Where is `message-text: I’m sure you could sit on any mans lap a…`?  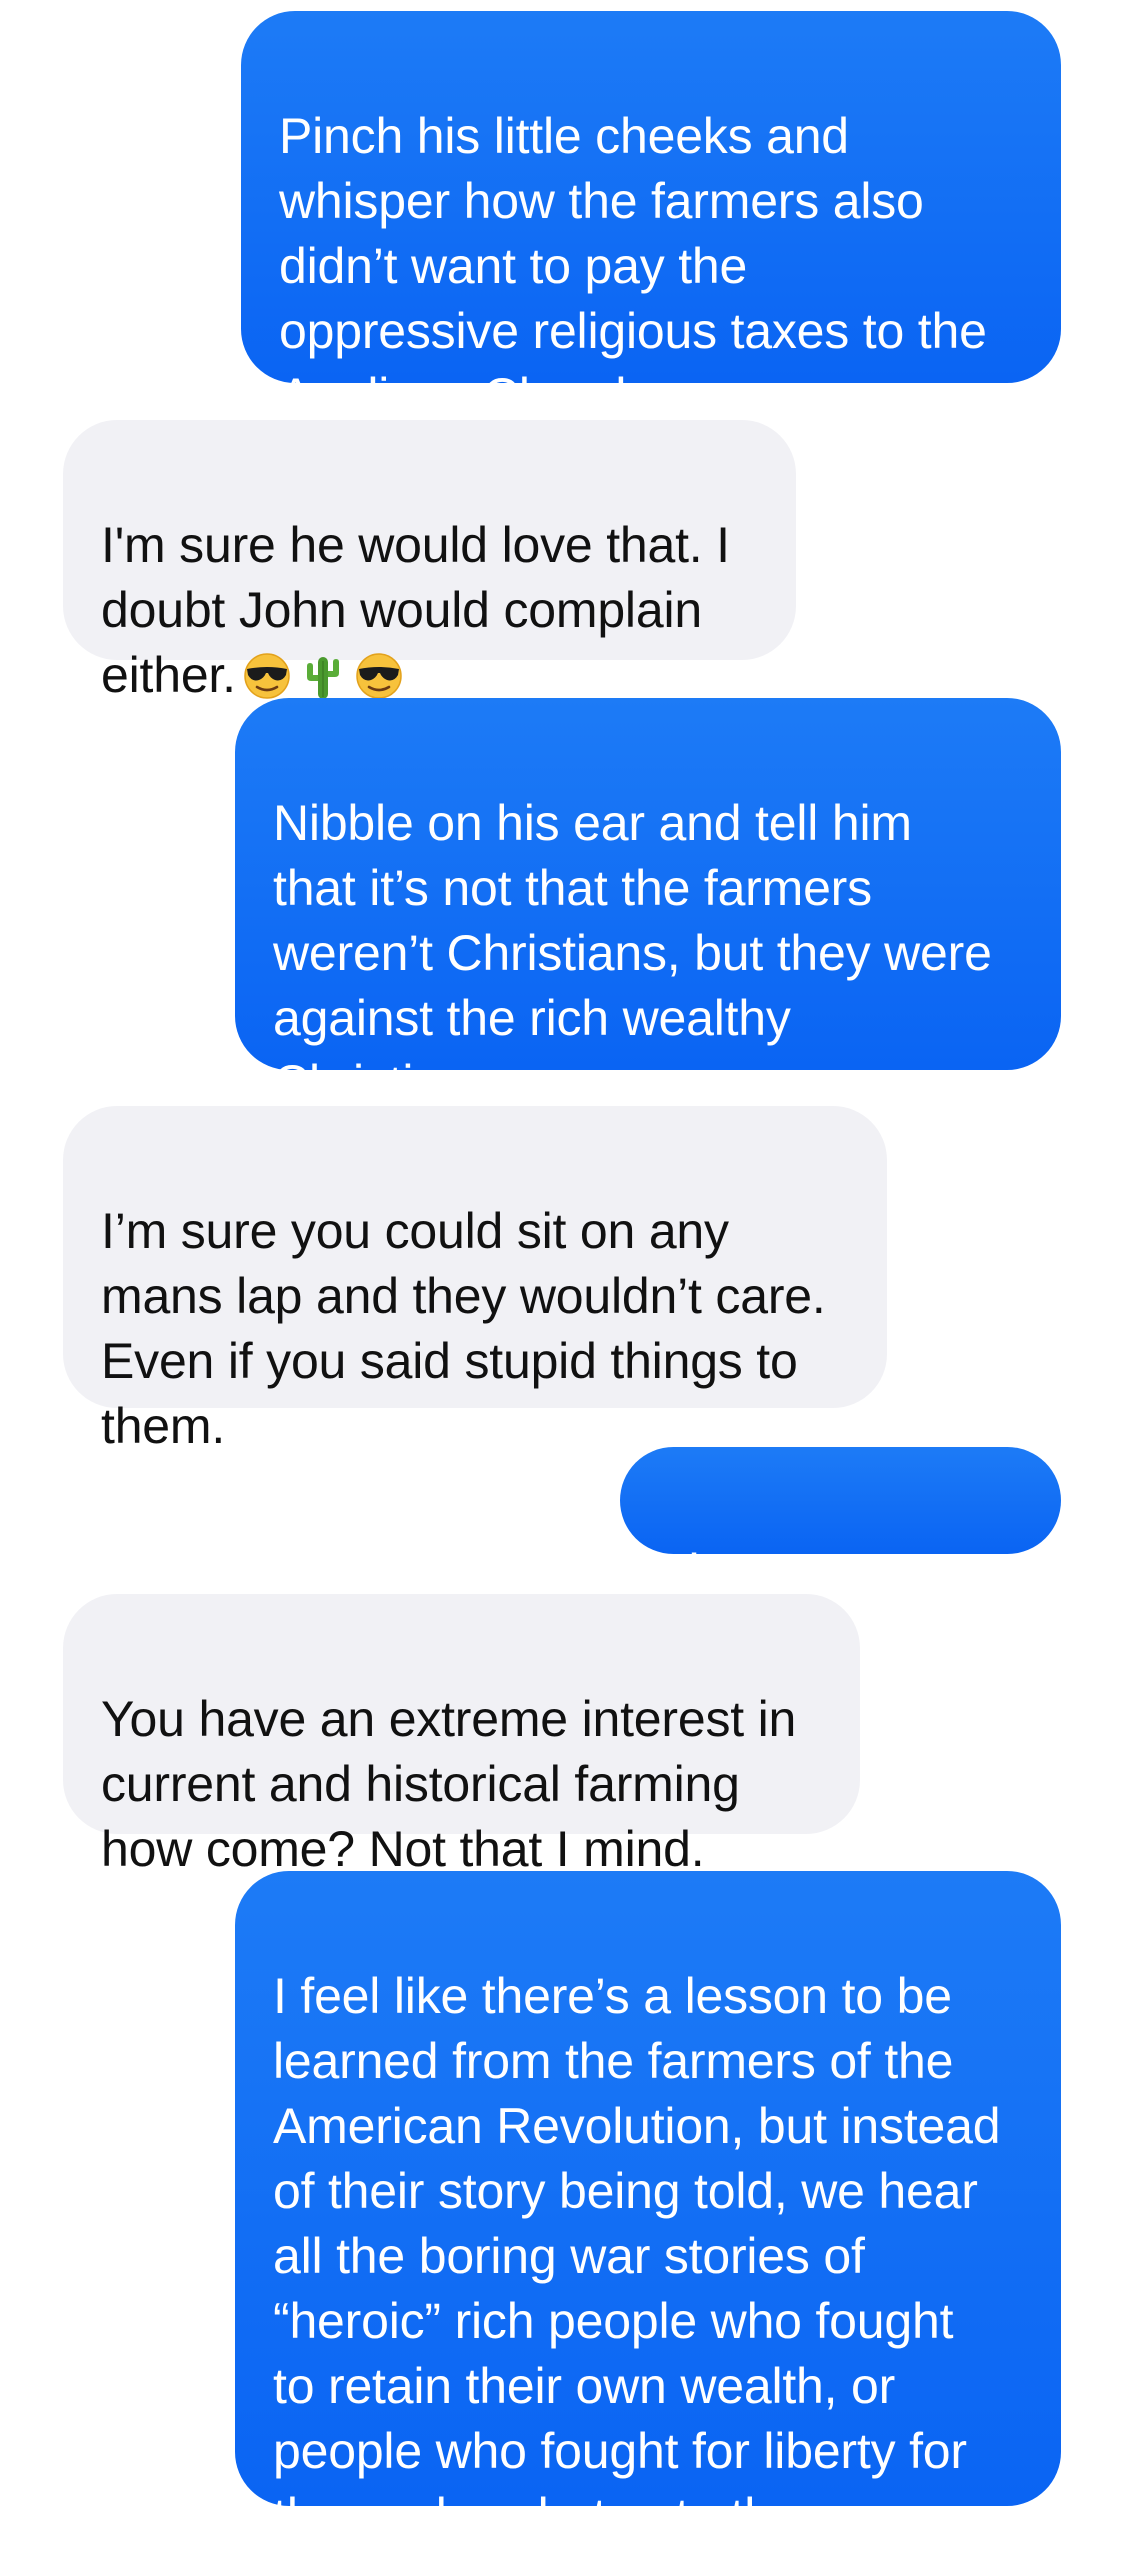 message-text: I’m sure you could sit on any mans lap a… is located at coordinates (463, 1328).